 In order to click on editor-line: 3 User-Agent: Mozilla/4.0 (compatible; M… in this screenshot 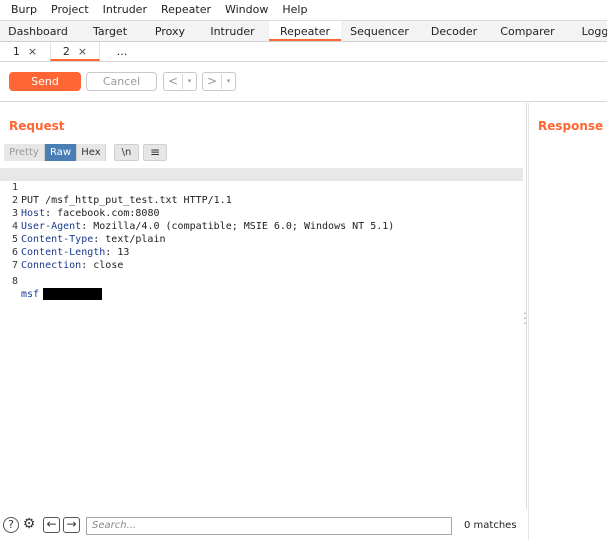, I will do `click(261, 213)`.